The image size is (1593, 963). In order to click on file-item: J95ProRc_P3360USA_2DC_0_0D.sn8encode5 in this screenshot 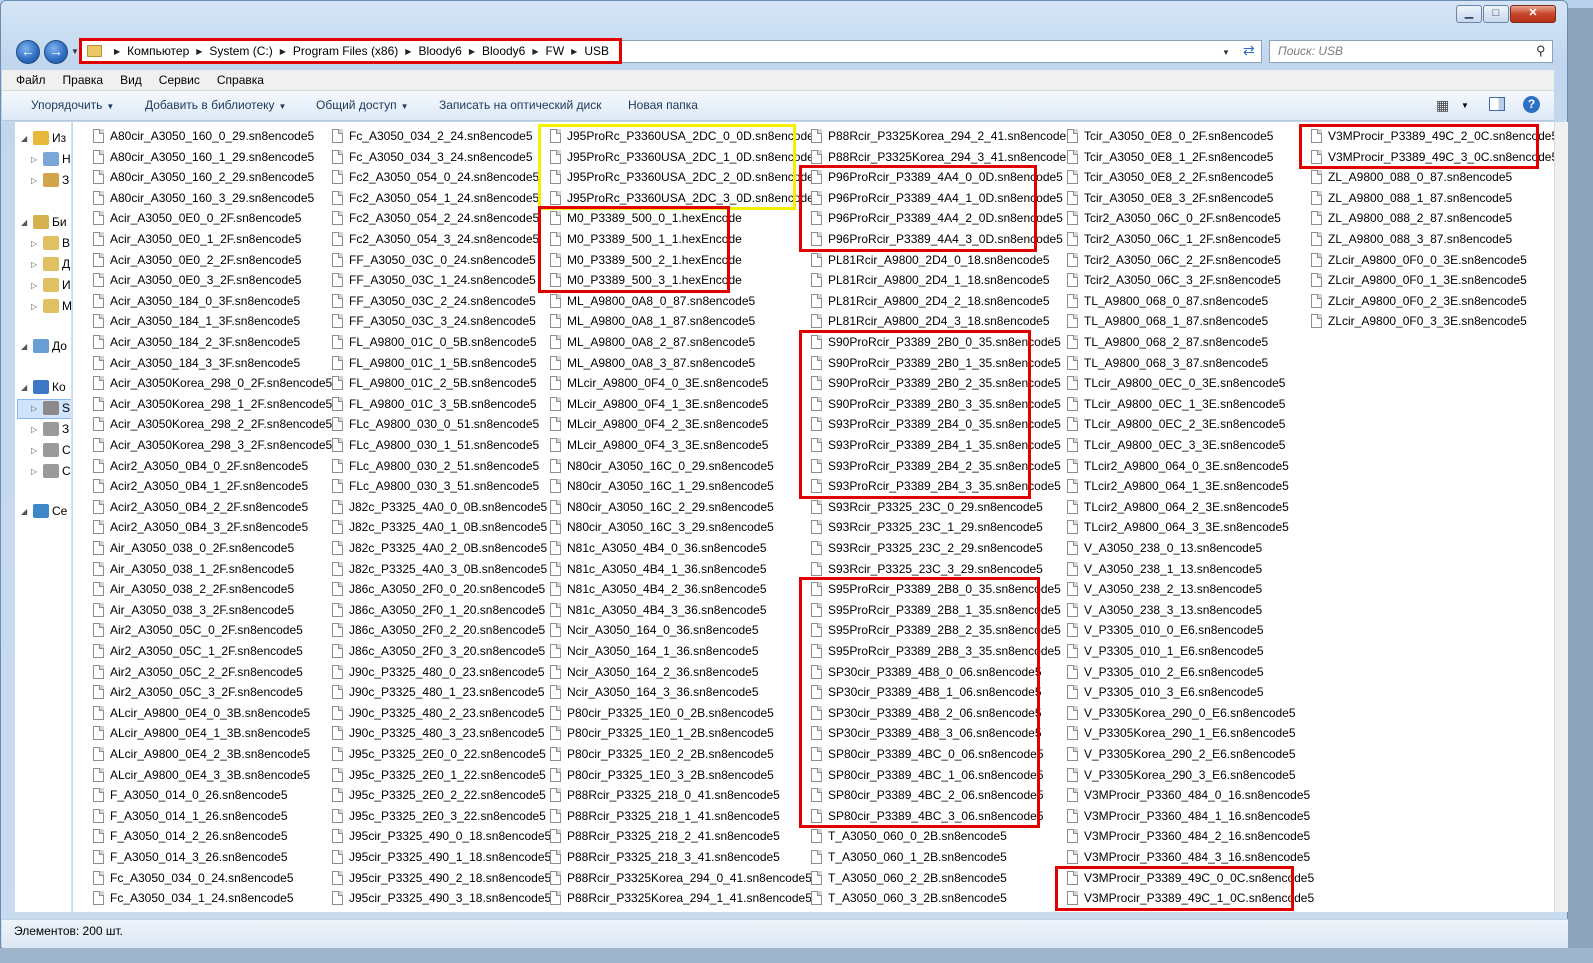, I will do `click(685, 136)`.